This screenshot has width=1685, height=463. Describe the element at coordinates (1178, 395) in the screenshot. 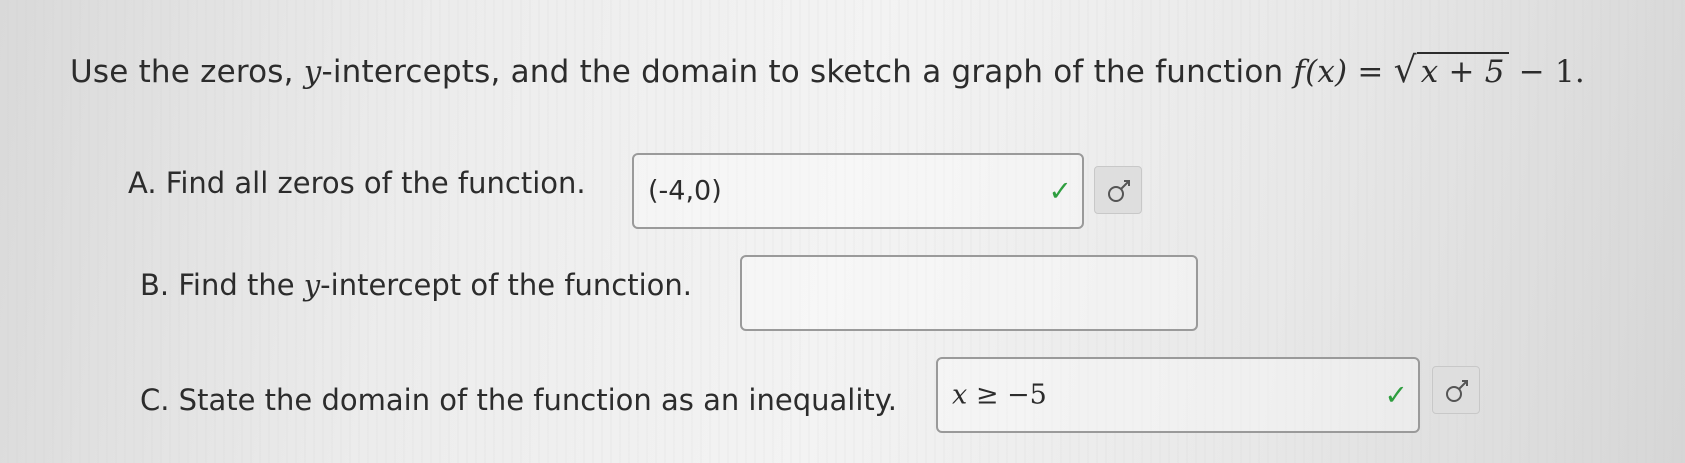

I see `part-c-answer-field: x ≥ −5 ✓` at that location.